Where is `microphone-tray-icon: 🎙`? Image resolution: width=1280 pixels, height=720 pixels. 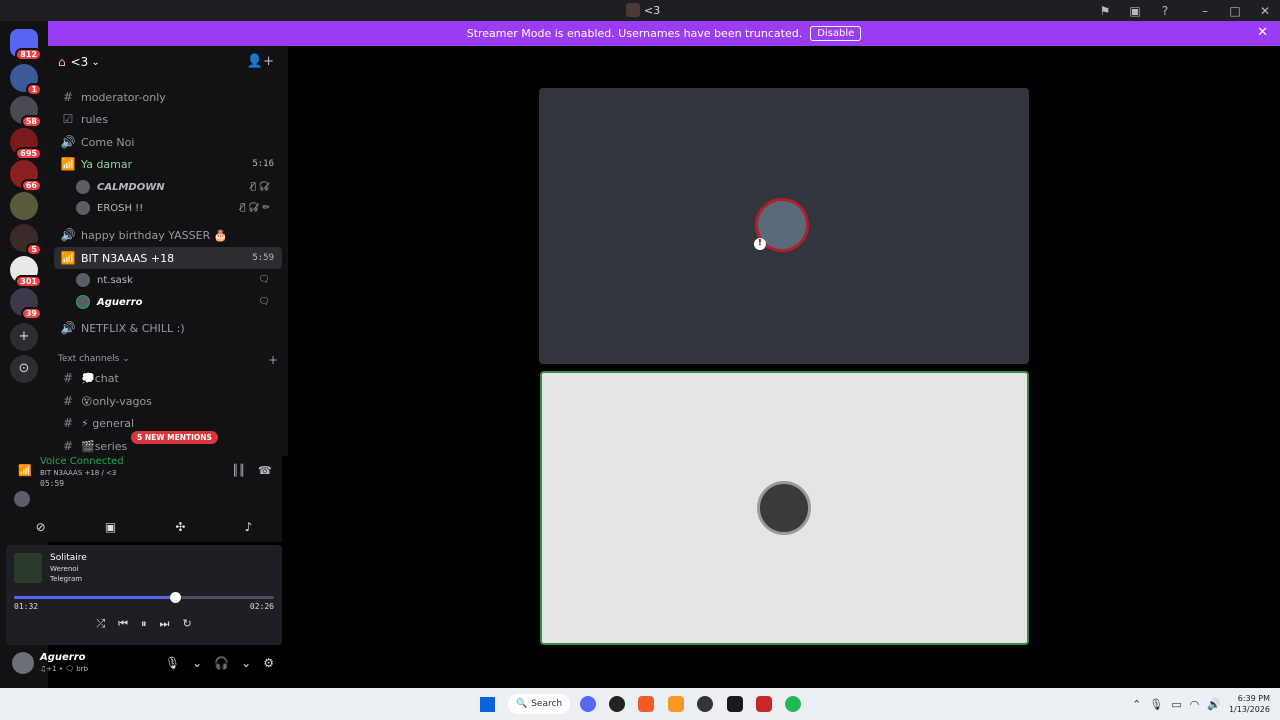
microphone-tray-icon: 🎙 is located at coordinates (1156, 704).